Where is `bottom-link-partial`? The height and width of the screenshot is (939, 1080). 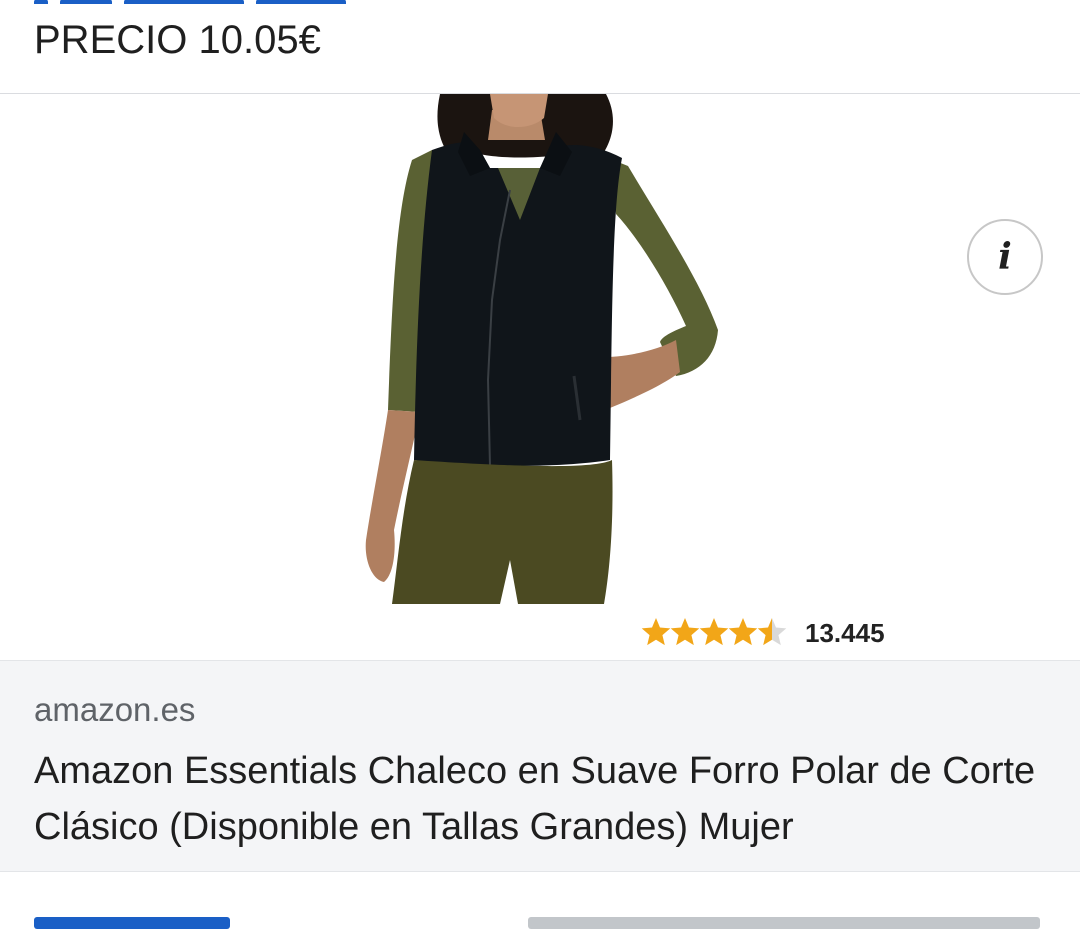
bottom-link-partial is located at coordinates (132, 917).